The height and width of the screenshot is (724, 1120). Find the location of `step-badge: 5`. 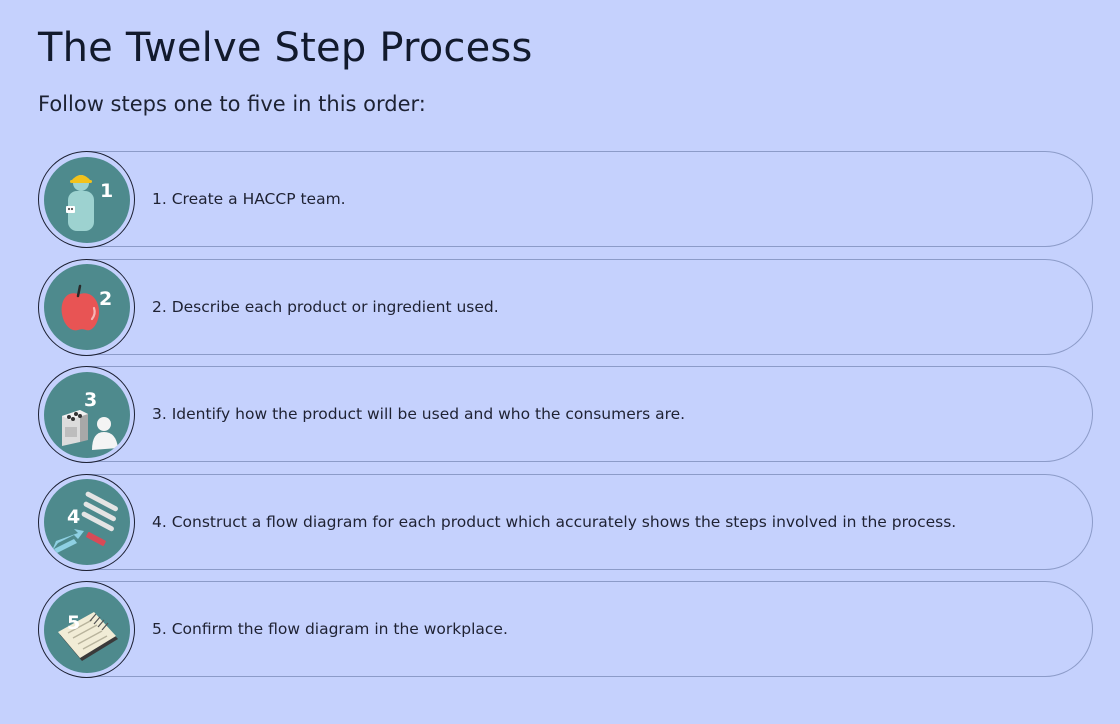

step-badge: 5 is located at coordinates (86, 629).